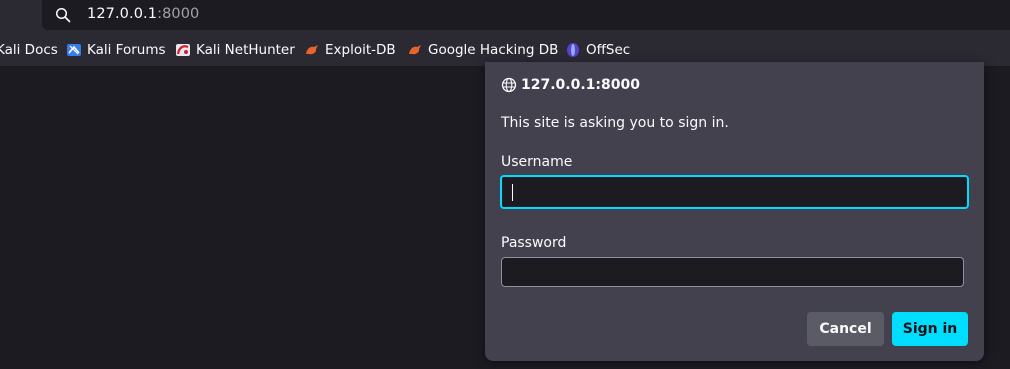  I want to click on bookmark-label: Kali Docs, so click(29, 50).